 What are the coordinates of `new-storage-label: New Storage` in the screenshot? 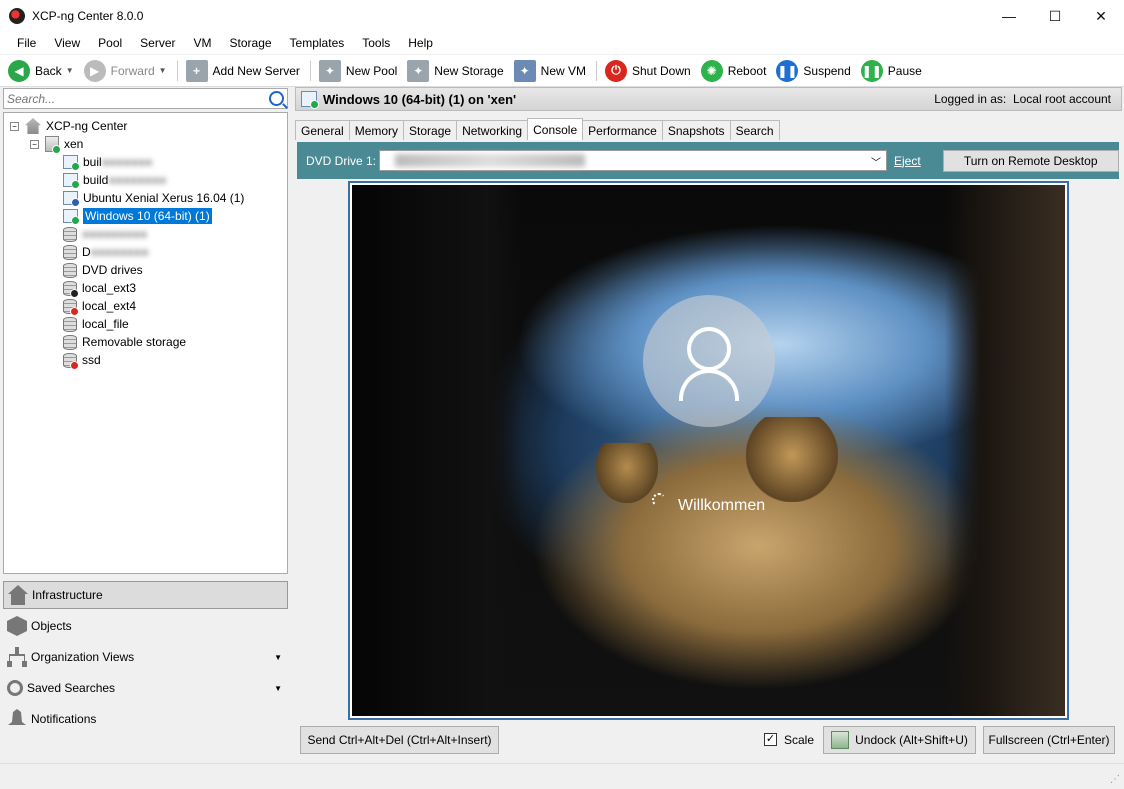 It's located at (469, 70).